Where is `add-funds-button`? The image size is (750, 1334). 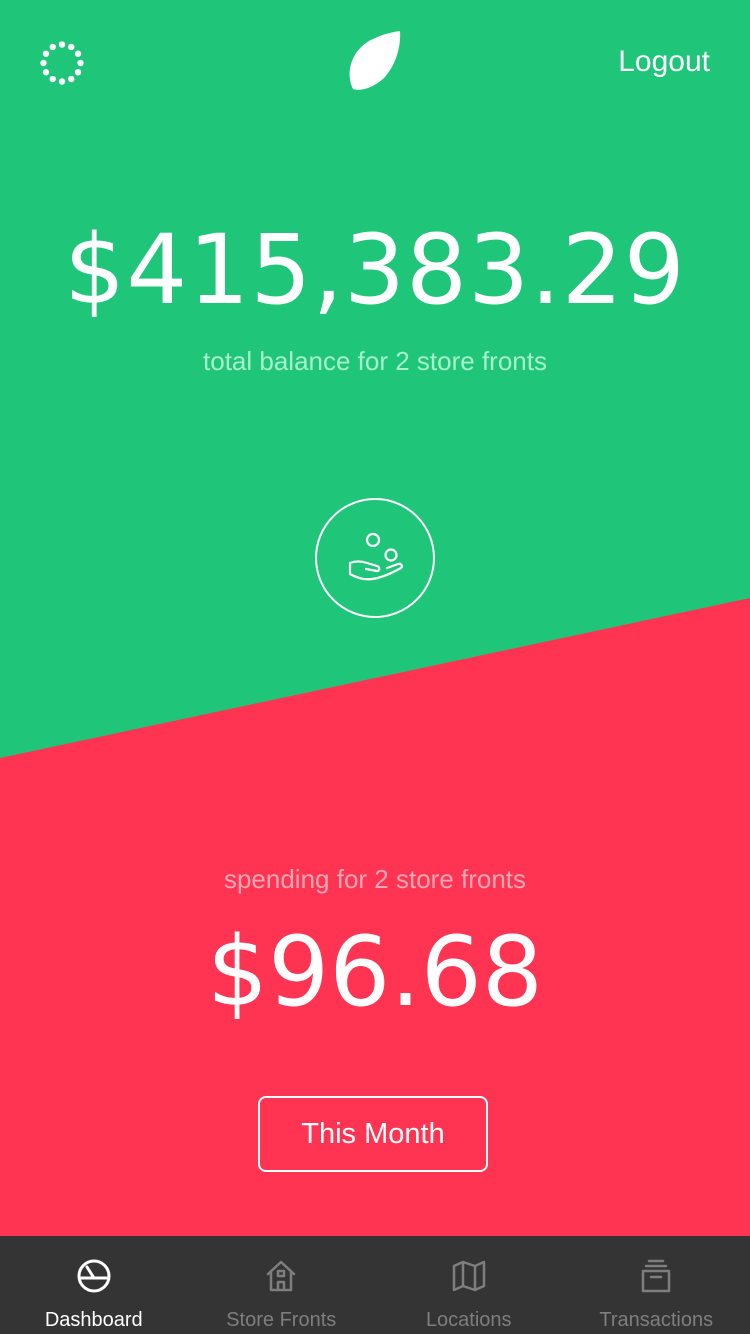 add-funds-button is located at coordinates (375, 558).